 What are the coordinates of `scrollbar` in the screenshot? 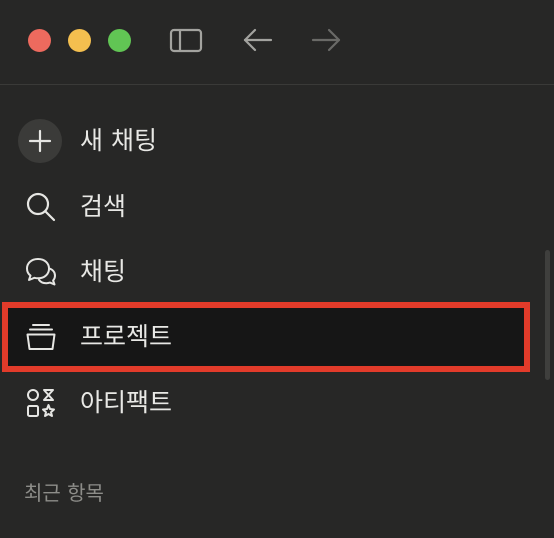 It's located at (547, 315).